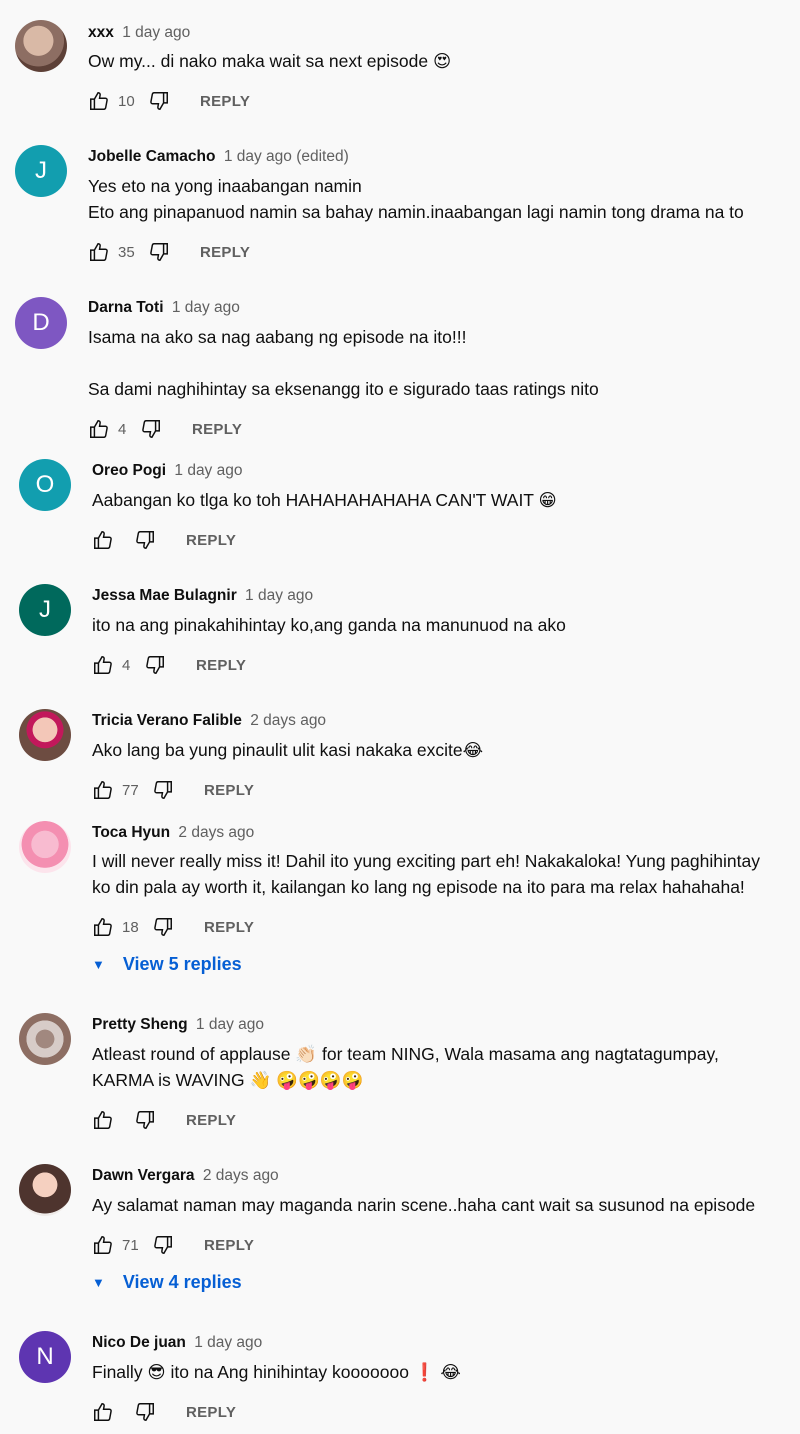  What do you see at coordinates (130, 790) in the screenshot?
I see `like-count: 77` at bounding box center [130, 790].